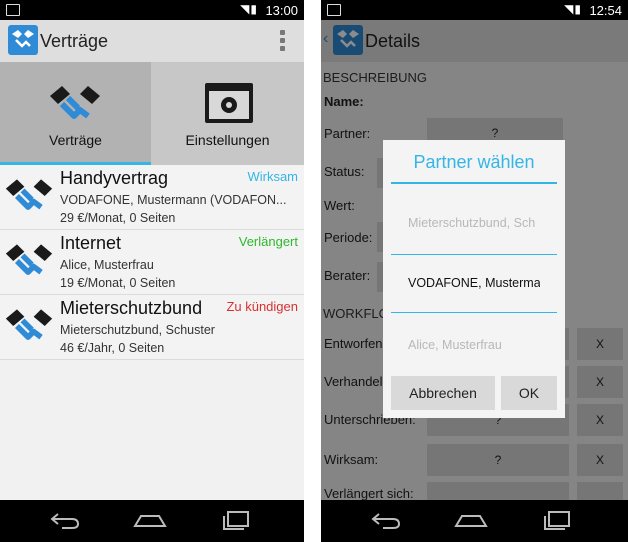 The width and height of the screenshot is (628, 542). What do you see at coordinates (474, 254) in the screenshot?
I see `picker-line-top` at bounding box center [474, 254].